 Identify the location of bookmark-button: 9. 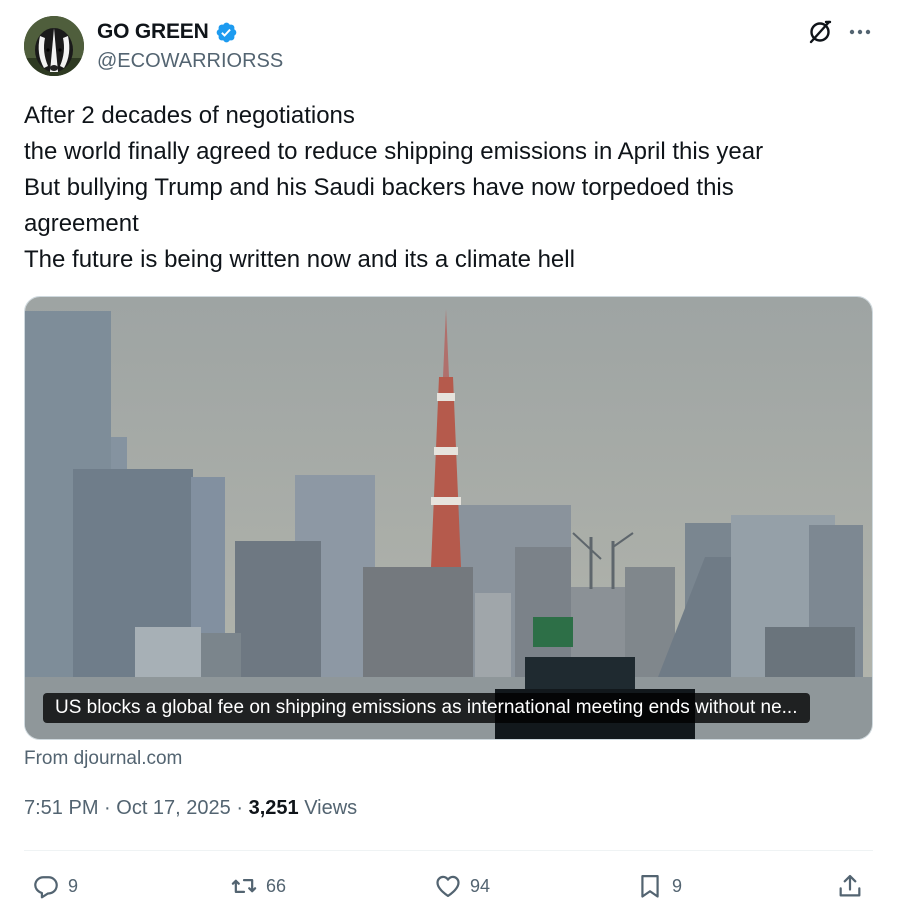
(659, 886).